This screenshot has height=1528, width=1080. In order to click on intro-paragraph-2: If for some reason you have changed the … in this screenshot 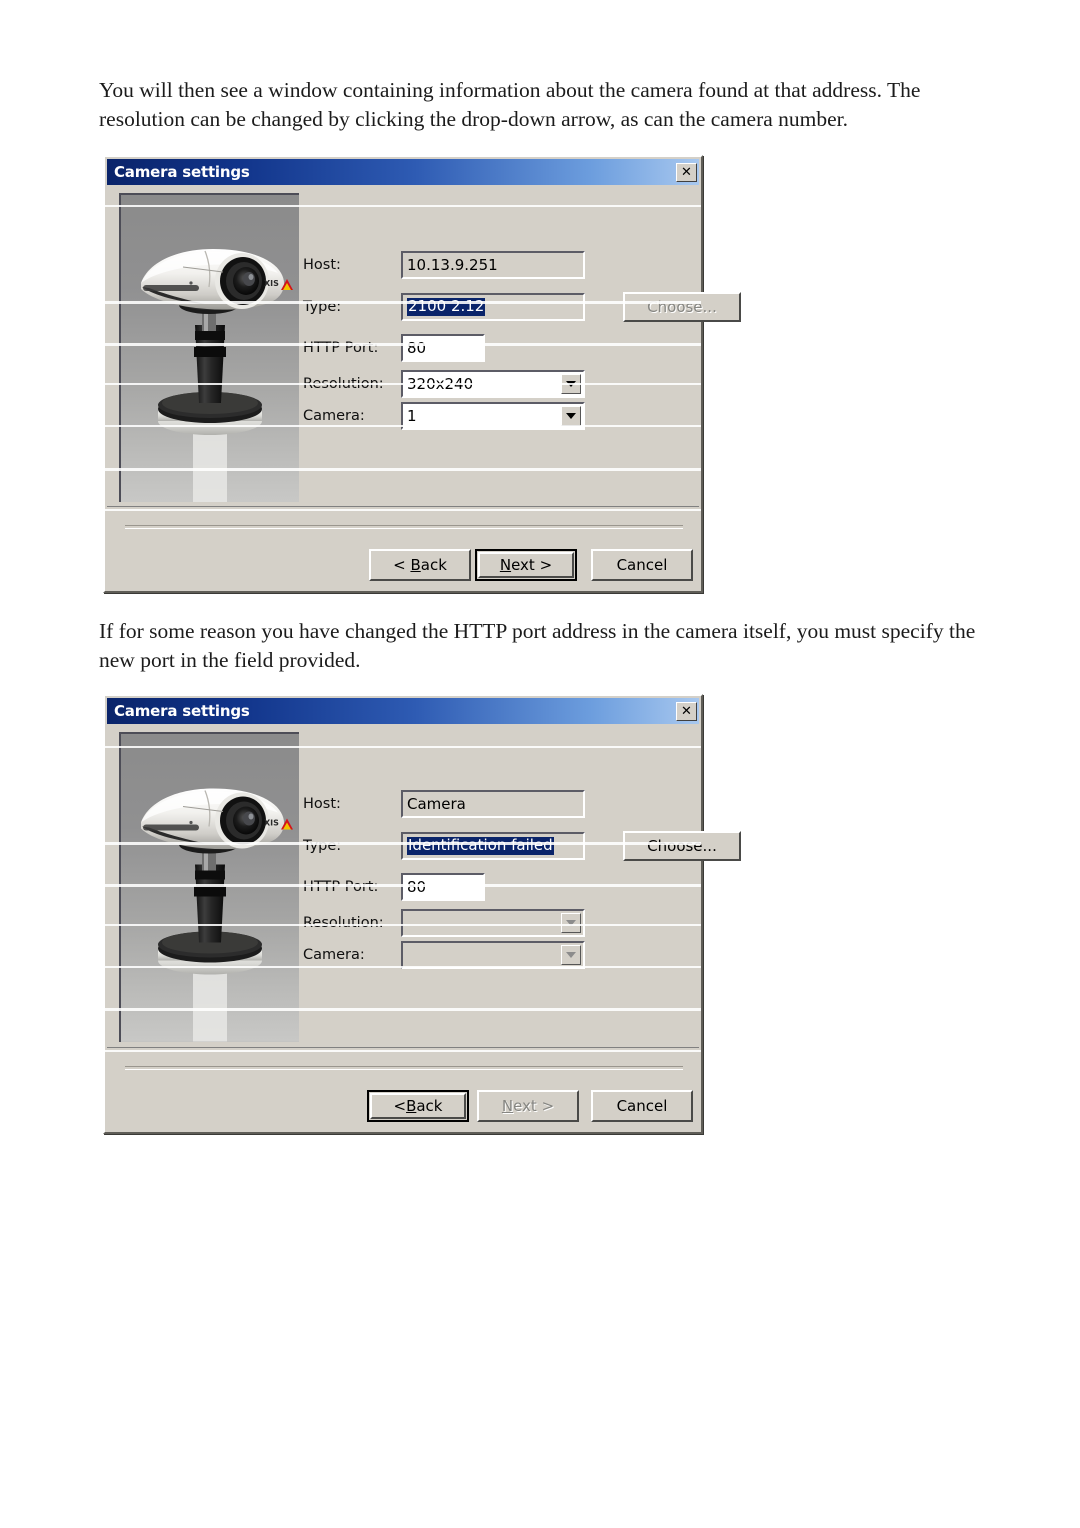, I will do `click(537, 645)`.